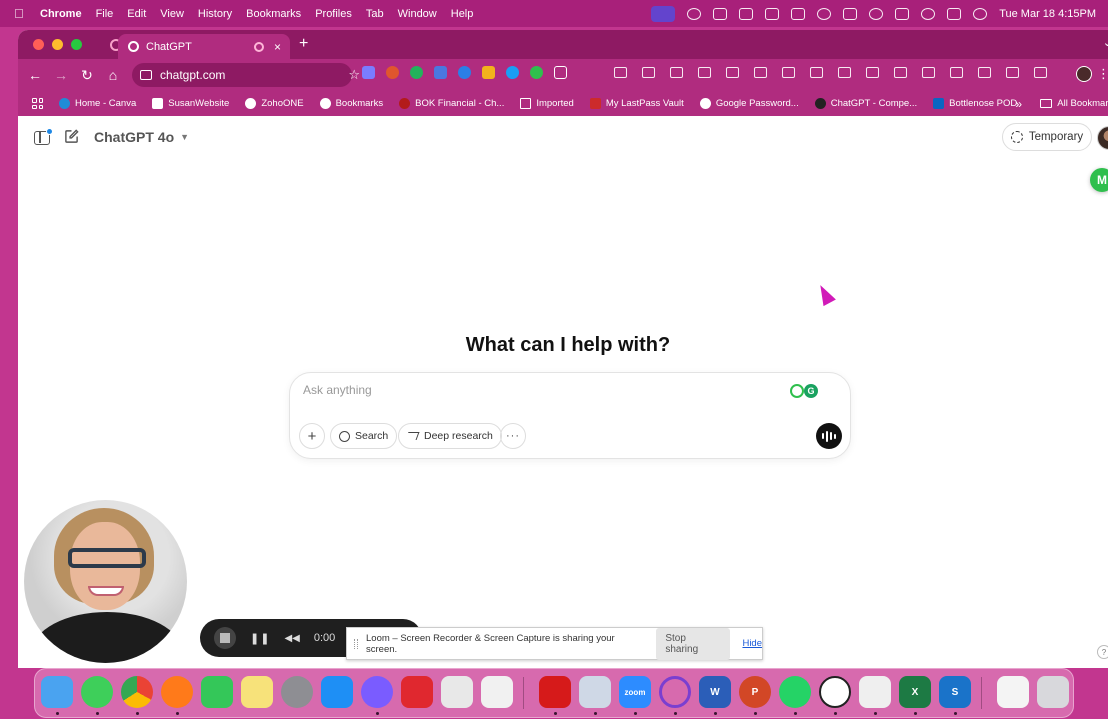  Describe the element at coordinates (225, 638) in the screenshot. I see `stop-recording-button` at that location.